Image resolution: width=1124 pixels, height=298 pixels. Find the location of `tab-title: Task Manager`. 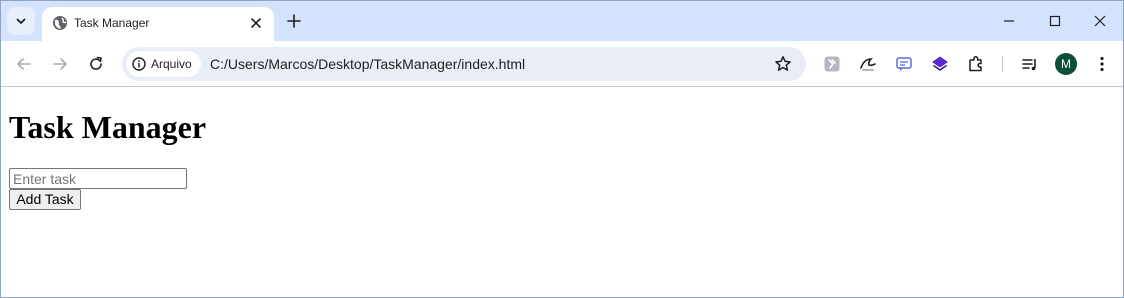

tab-title: Task Manager is located at coordinates (112, 23).